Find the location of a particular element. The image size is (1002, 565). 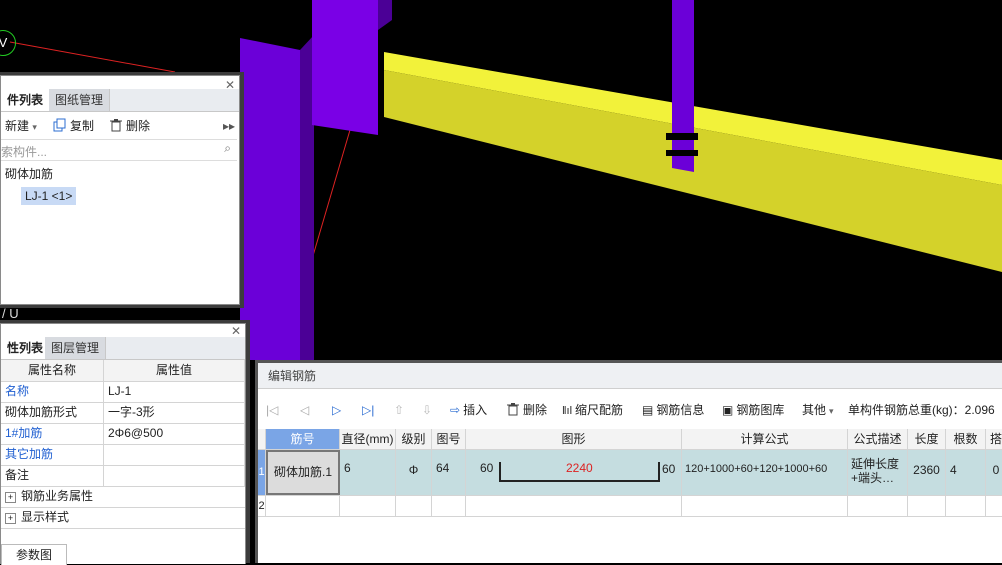

rebar-library-icon: ▣ is located at coordinates (728, 410).